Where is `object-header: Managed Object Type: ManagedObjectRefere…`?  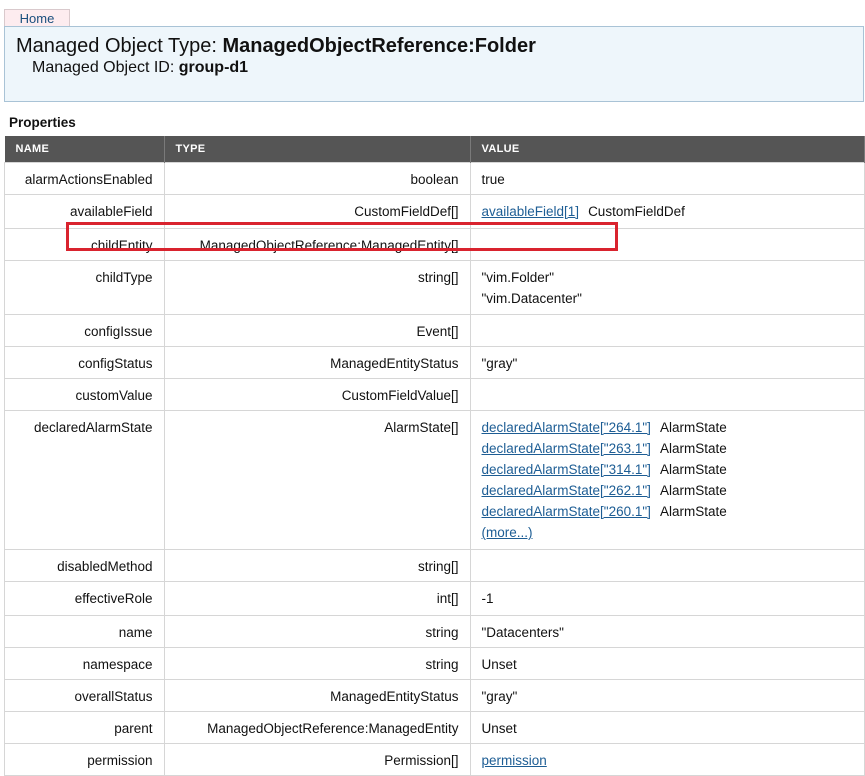
object-header: Managed Object Type: ManagedObjectRefere… is located at coordinates (434, 64).